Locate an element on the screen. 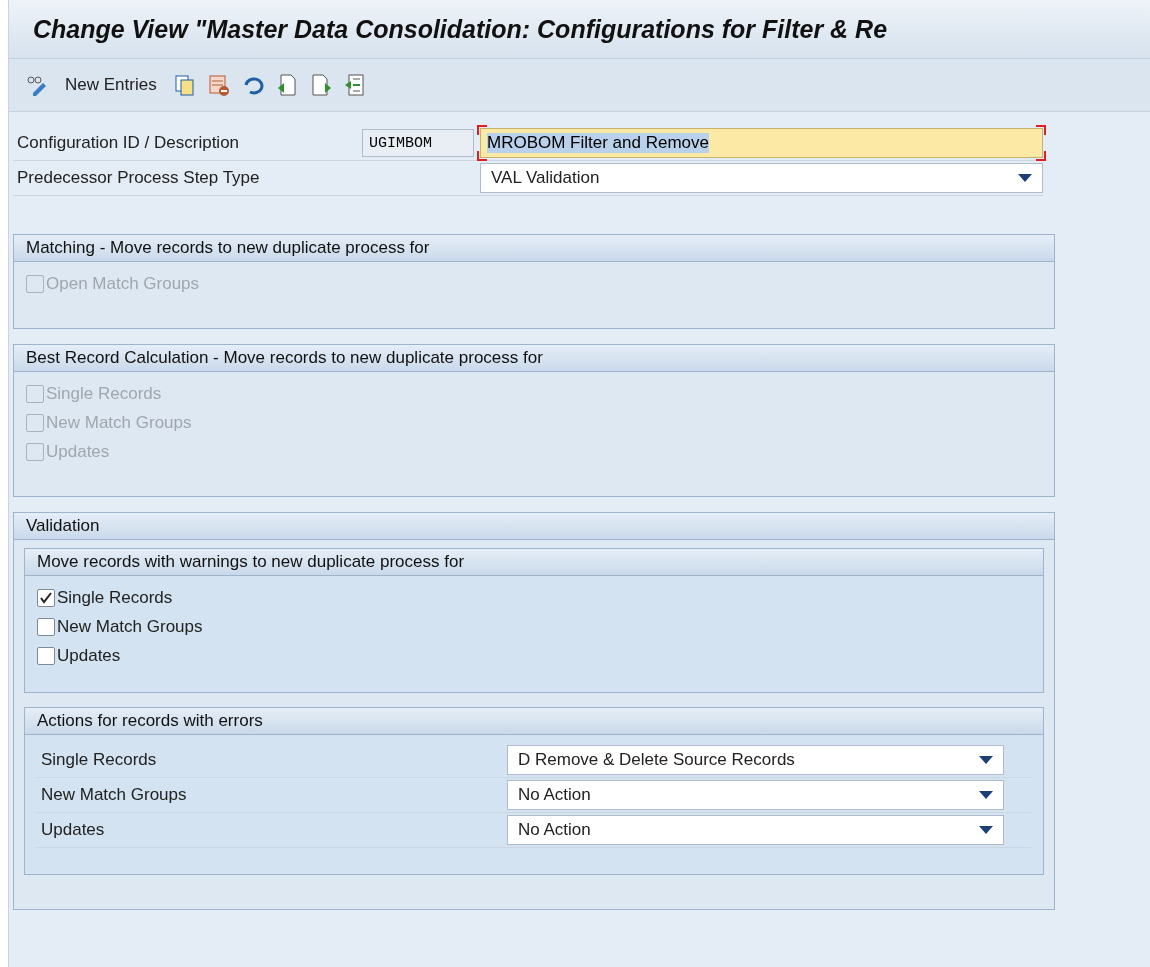  group-title: Validation is located at coordinates (534, 526).